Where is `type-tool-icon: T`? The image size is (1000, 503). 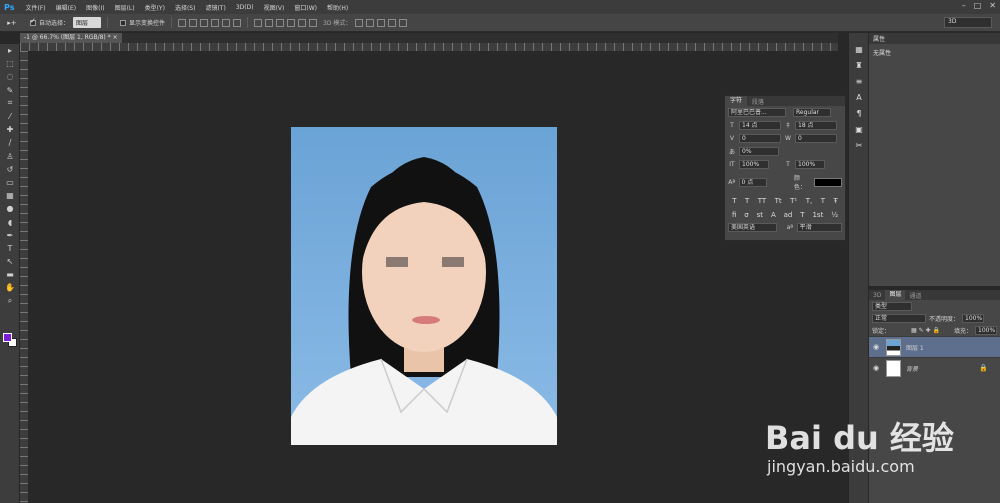 type-tool-icon: T is located at coordinates (10, 248).